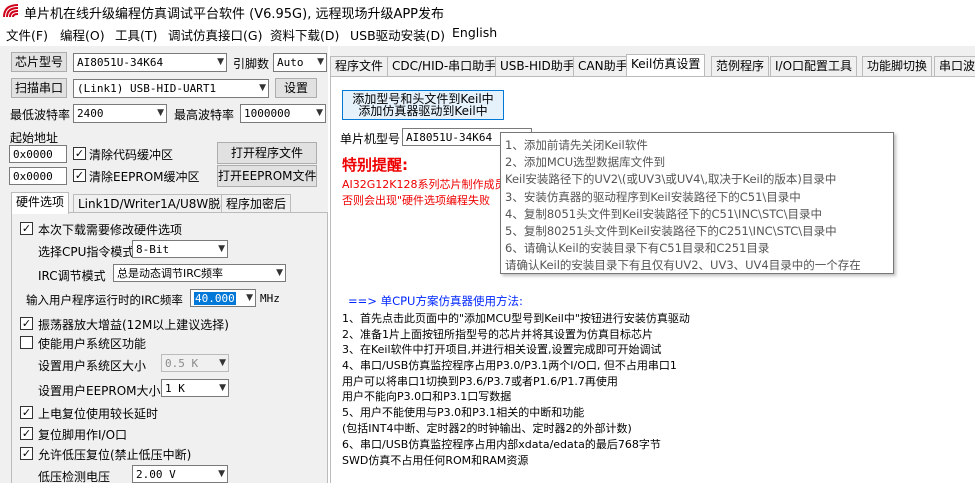 The width and height of the screenshot is (975, 485). What do you see at coordinates (267, 113) in the screenshot?
I see `max-baud-value: 1000000` at bounding box center [267, 113].